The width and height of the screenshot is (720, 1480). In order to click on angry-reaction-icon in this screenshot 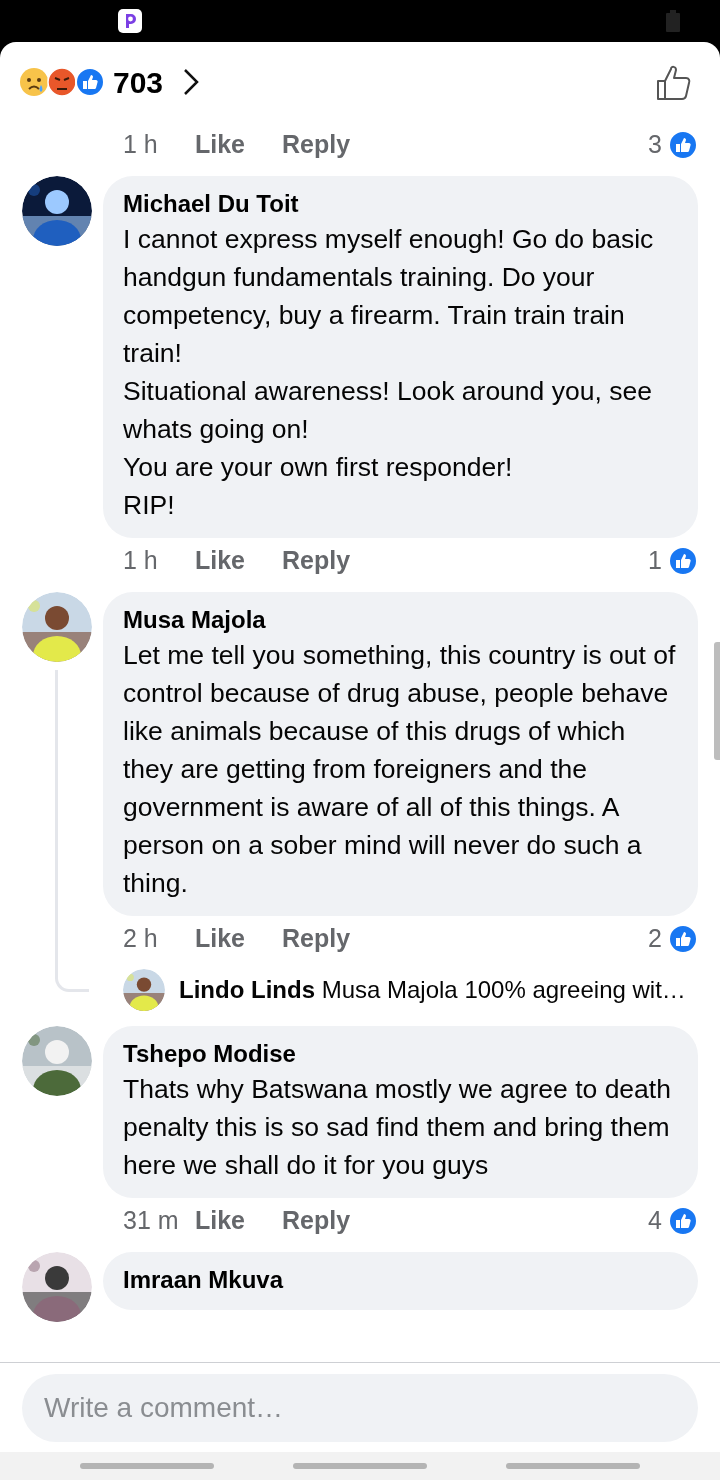, I will do `click(62, 82)`.